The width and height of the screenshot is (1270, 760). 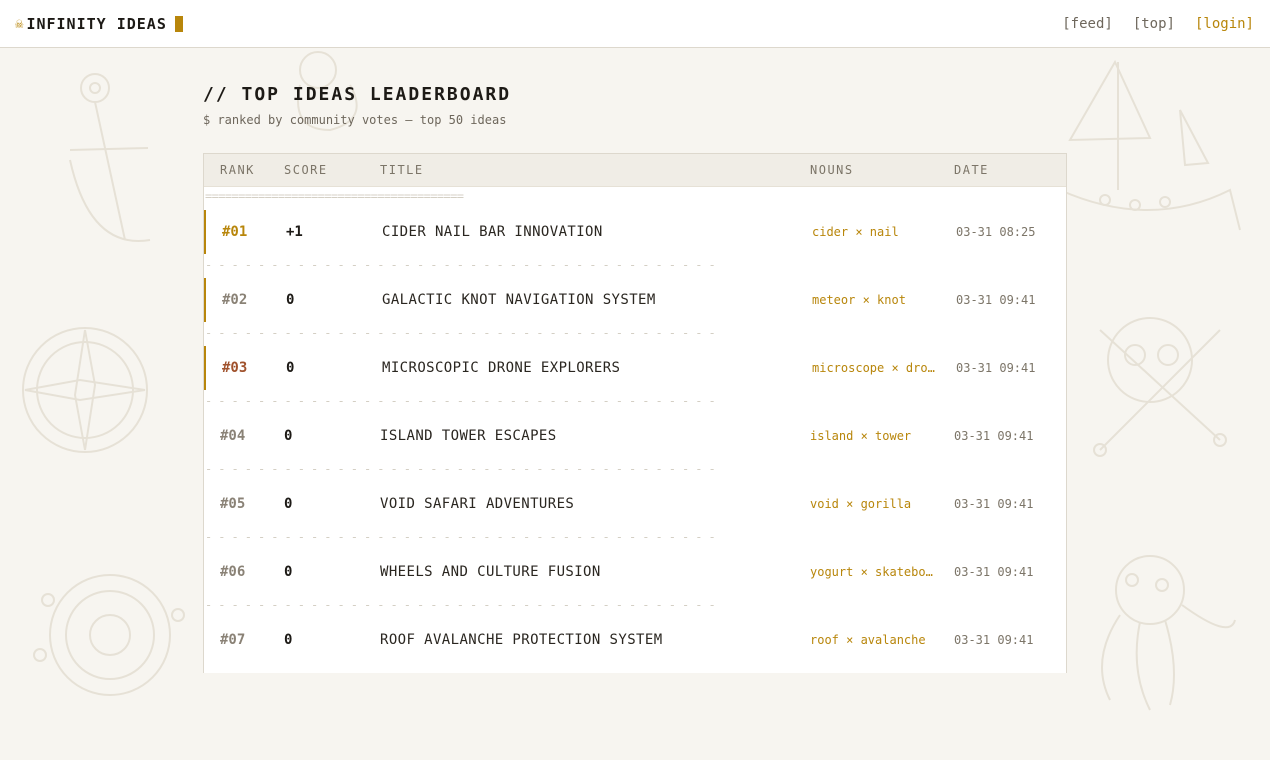 I want to click on score-cell: +1, so click(x=294, y=232).